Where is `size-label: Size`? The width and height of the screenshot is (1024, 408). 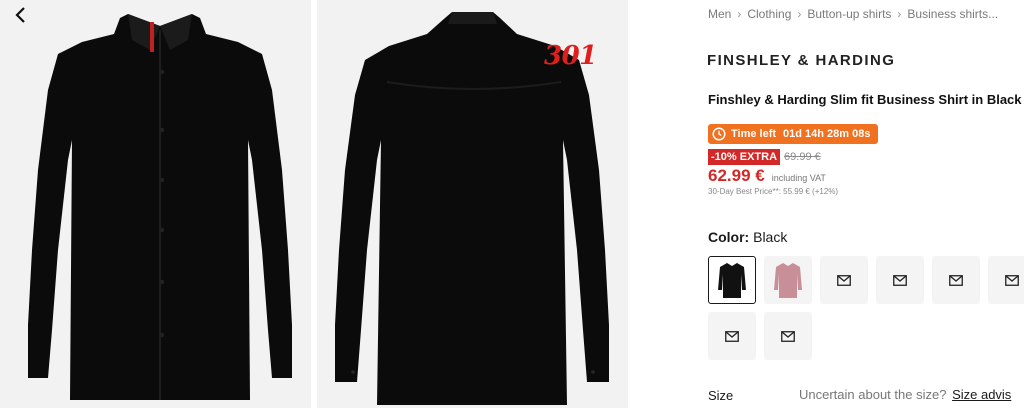 size-label: Size is located at coordinates (721, 395).